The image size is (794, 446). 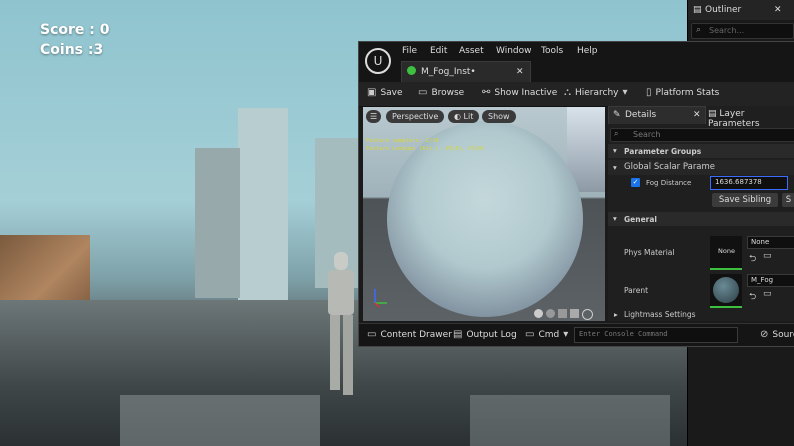 I want to click on close-icon: ✕, so click(x=778, y=10).